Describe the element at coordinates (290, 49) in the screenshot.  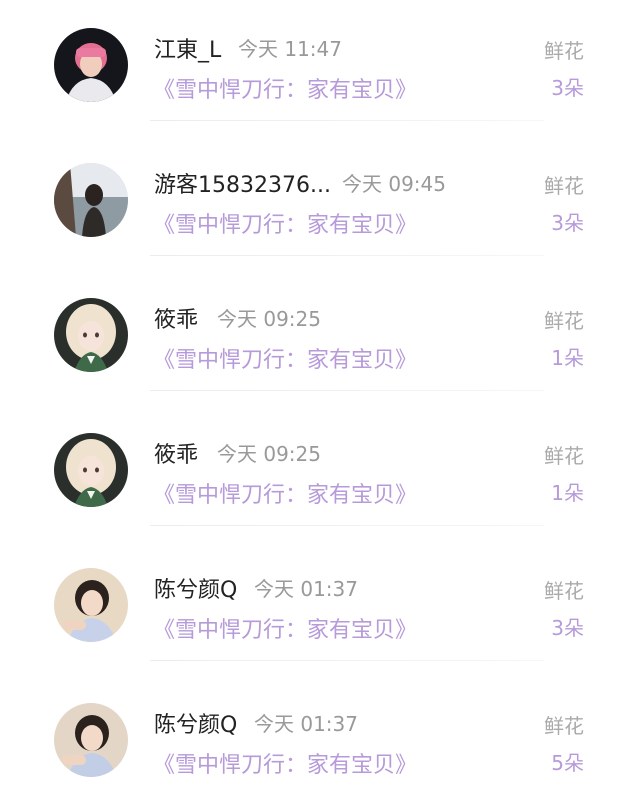
I see `gift-time: 今天 11:47` at that location.